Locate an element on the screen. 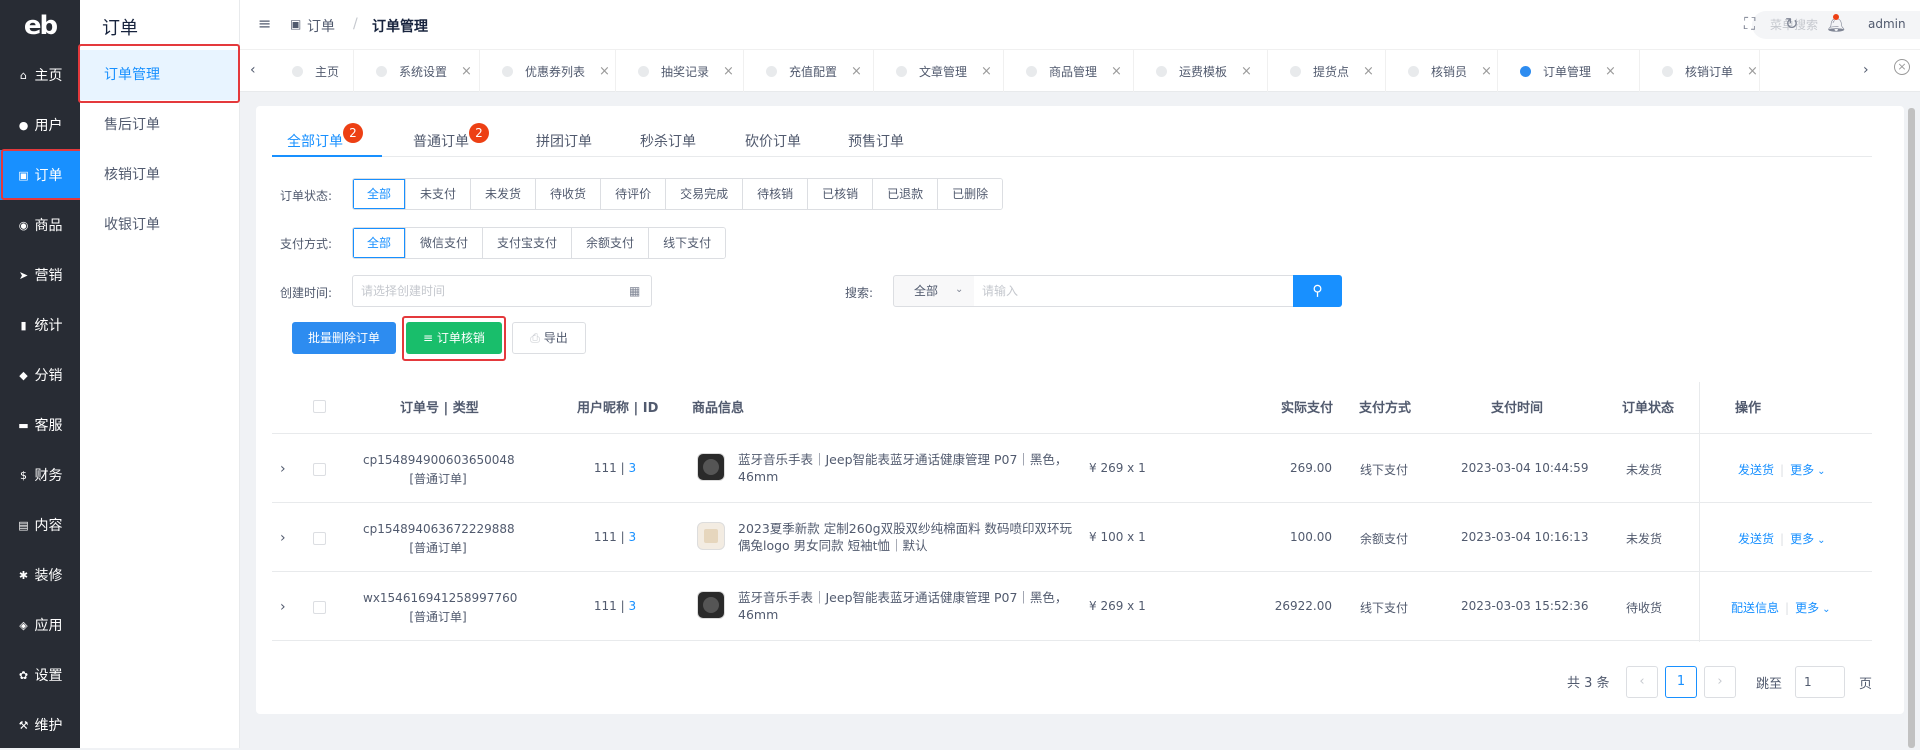  search-button: ⚲ is located at coordinates (1317, 291).